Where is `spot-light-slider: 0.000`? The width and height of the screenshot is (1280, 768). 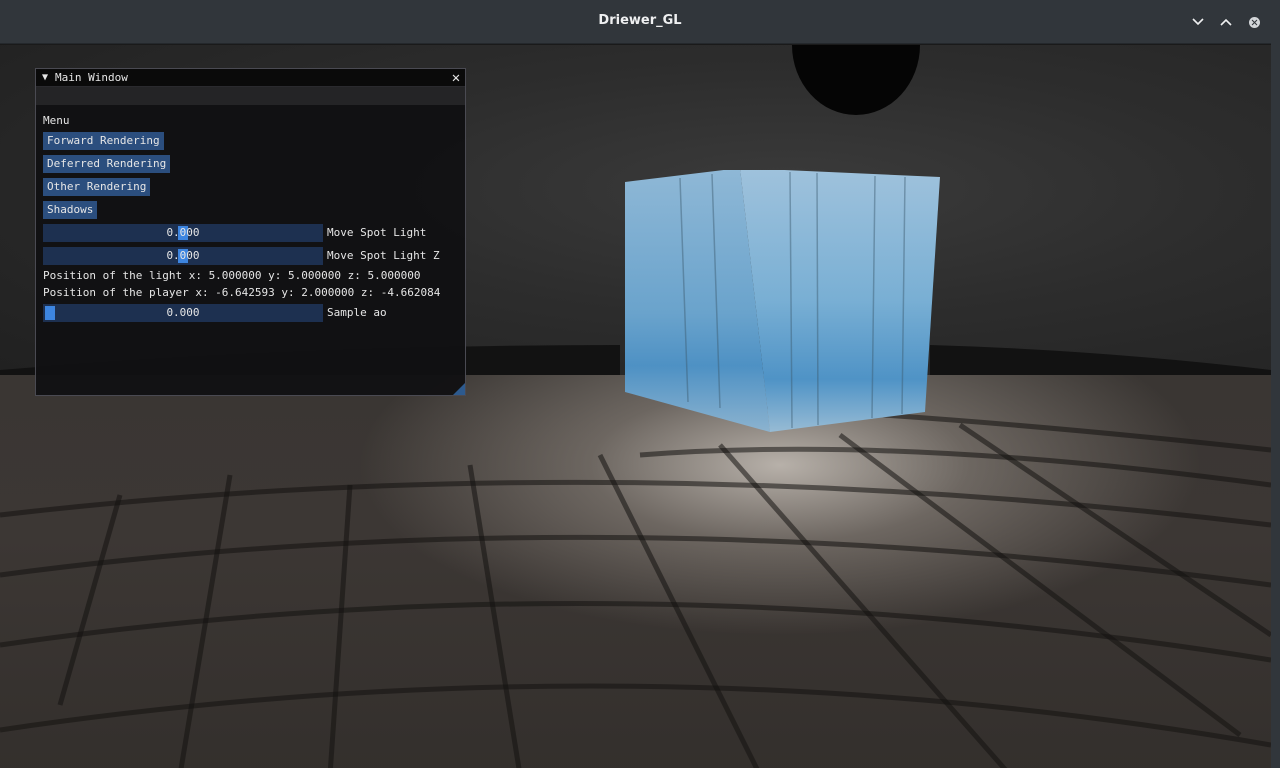 spot-light-slider: 0.000 is located at coordinates (183, 233).